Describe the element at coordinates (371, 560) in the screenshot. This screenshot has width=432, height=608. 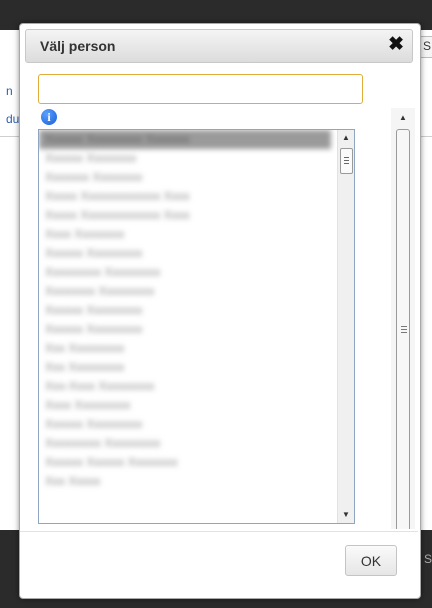
I see `ok-button: OK` at that location.